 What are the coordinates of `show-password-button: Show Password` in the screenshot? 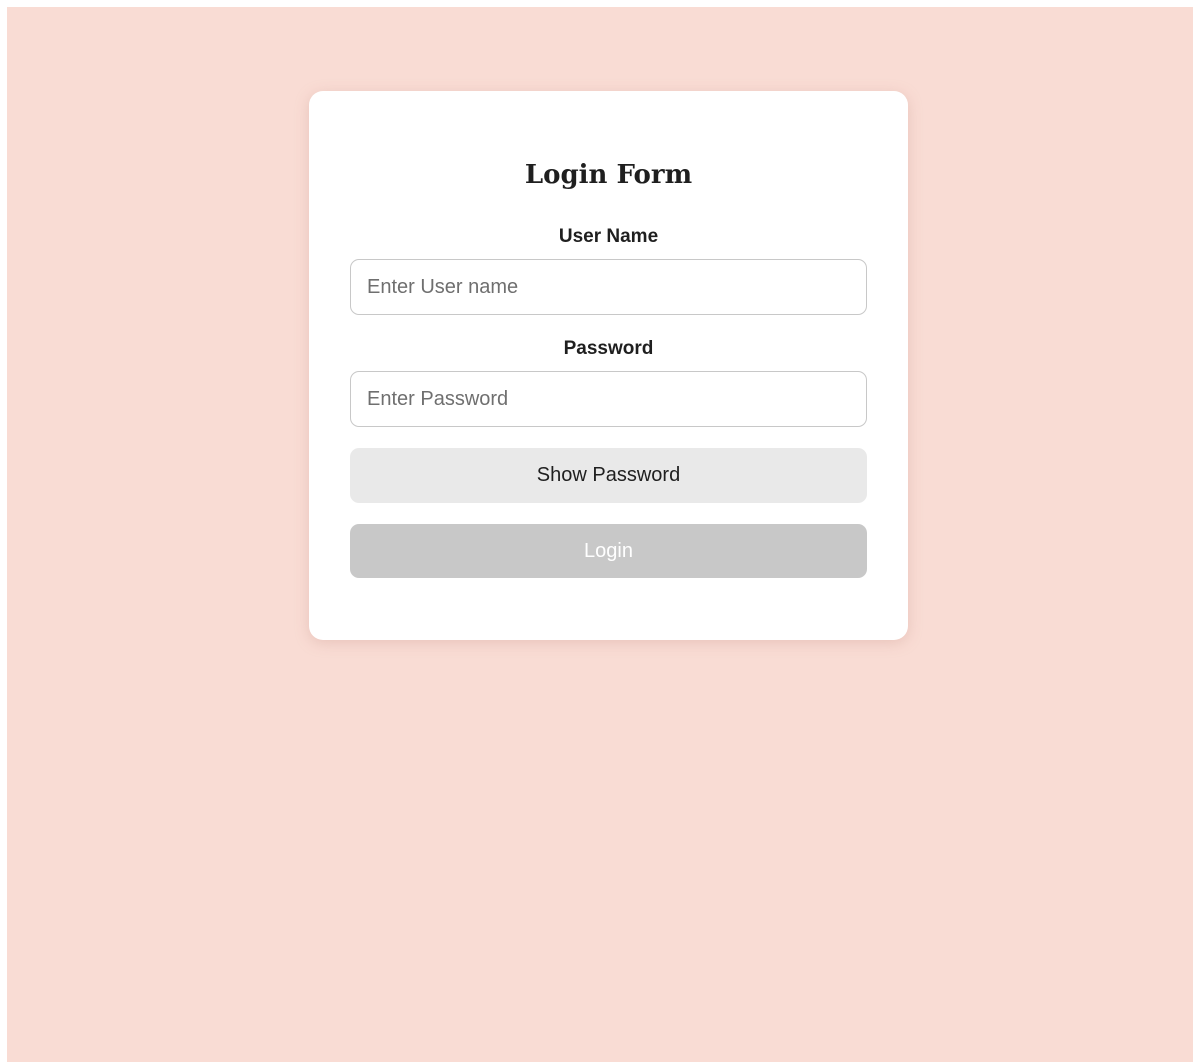 It's located at (608, 475).